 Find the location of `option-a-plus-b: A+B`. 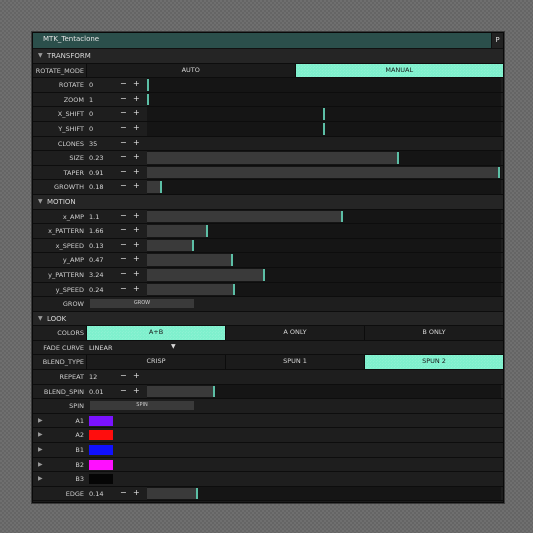

option-a-plus-b: A+B is located at coordinates (155, 333).